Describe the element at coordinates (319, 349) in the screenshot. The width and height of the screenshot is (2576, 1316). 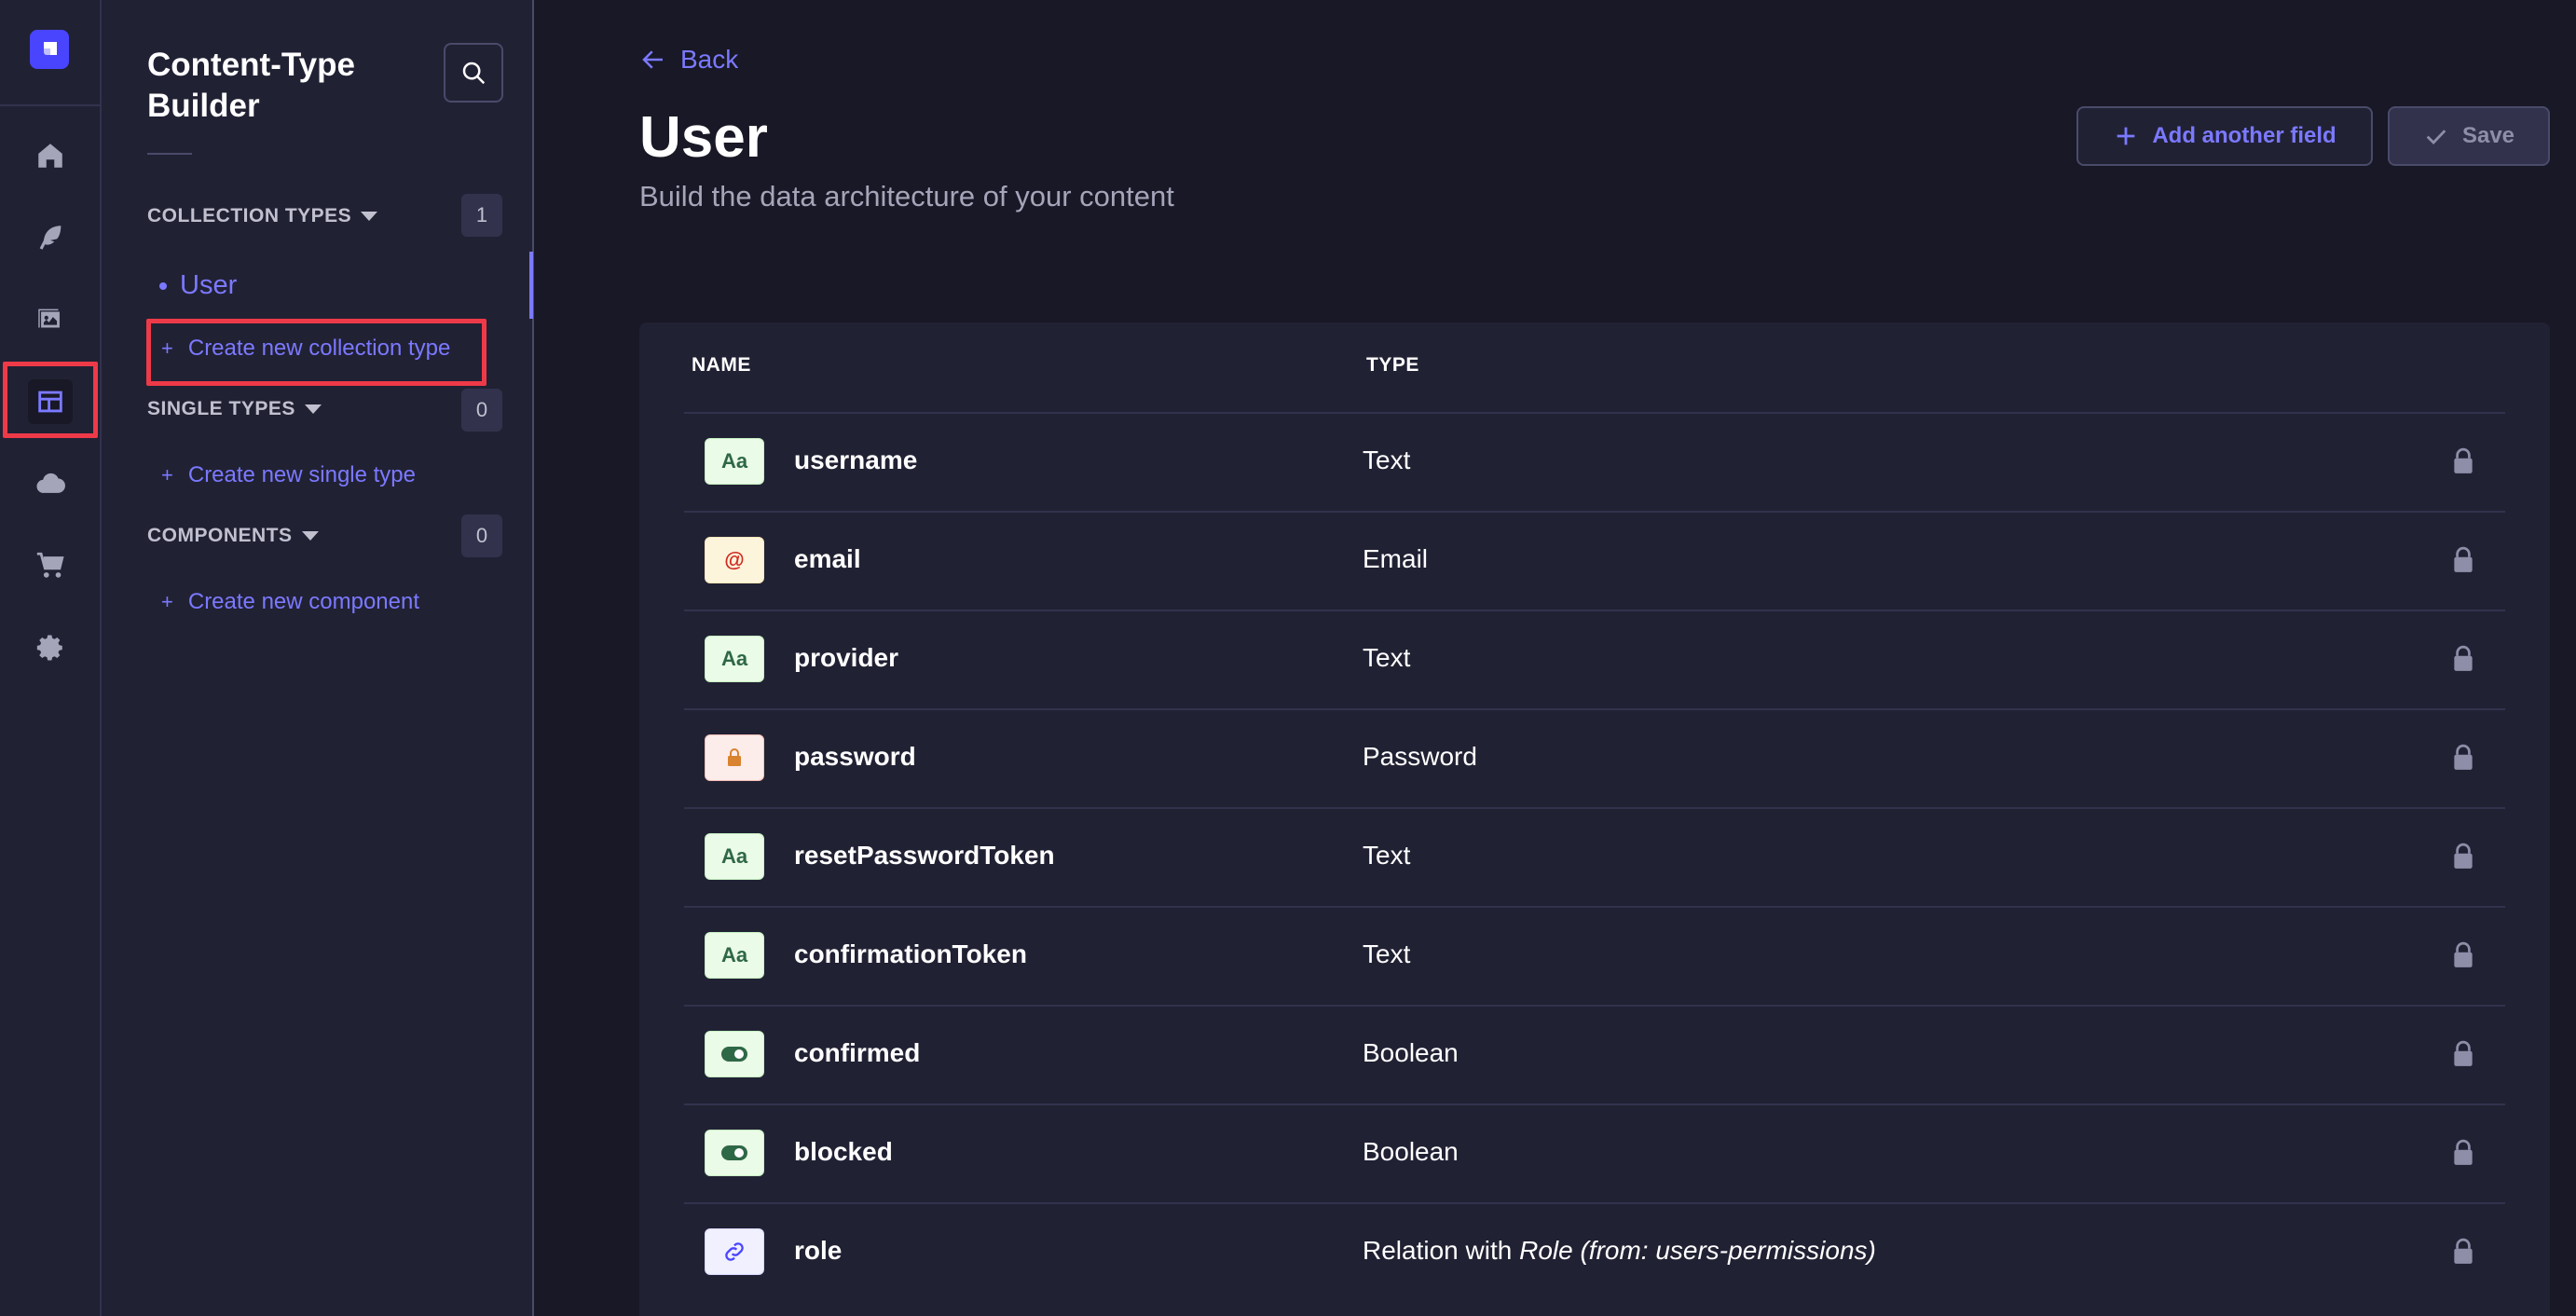
I see `create-collection-type-label: Create new collection type` at that location.